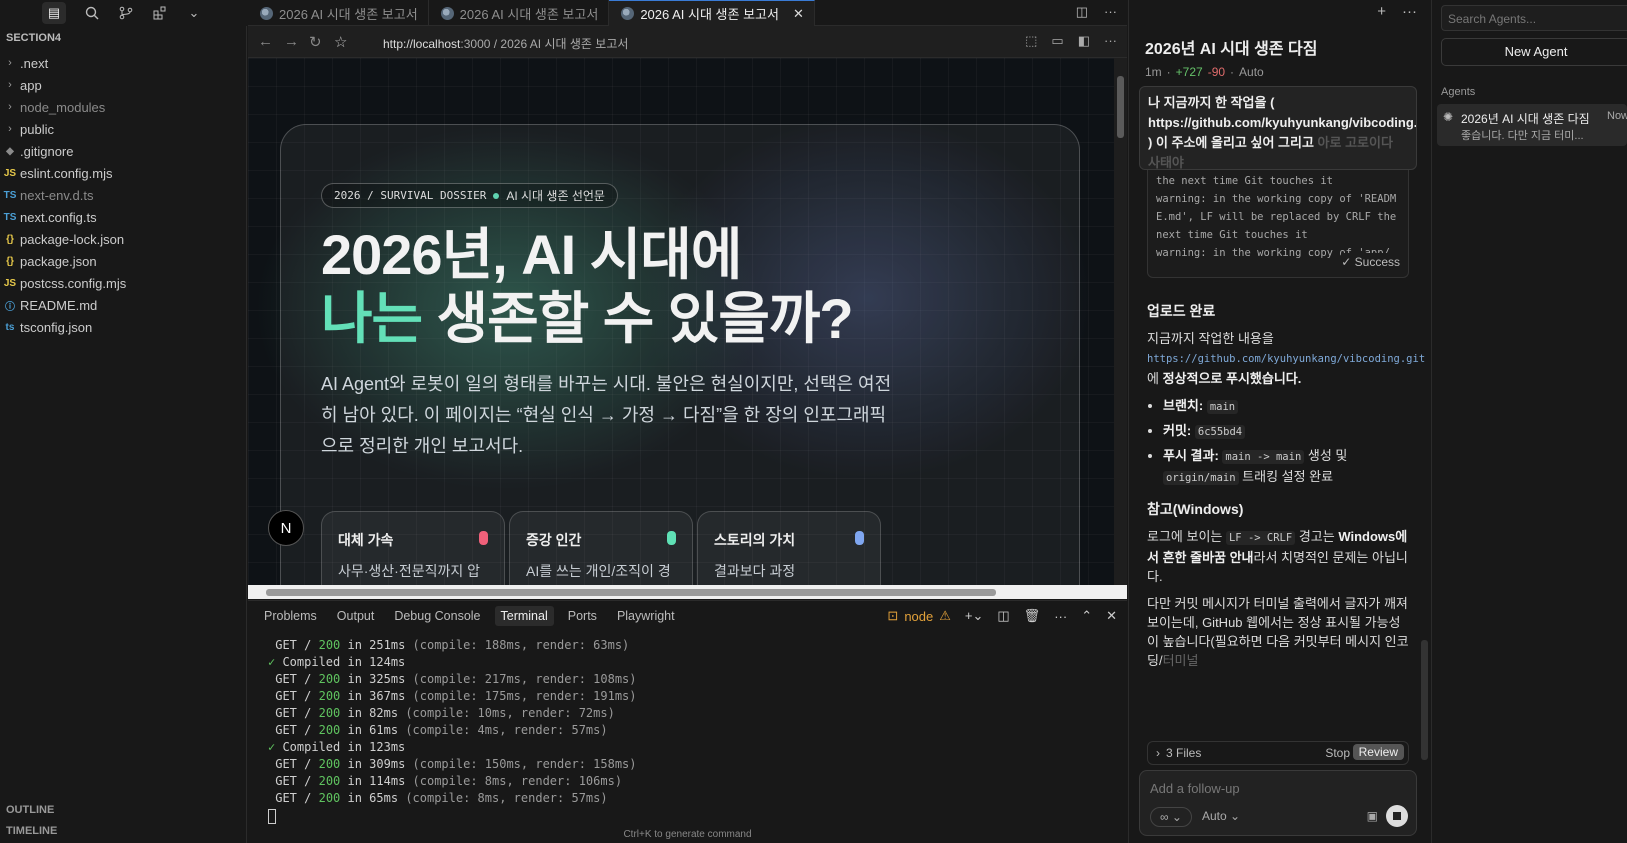 Image resolution: width=1627 pixels, height=843 pixels. Describe the element at coordinates (126, 13) in the screenshot. I see `source-control-icon` at that location.